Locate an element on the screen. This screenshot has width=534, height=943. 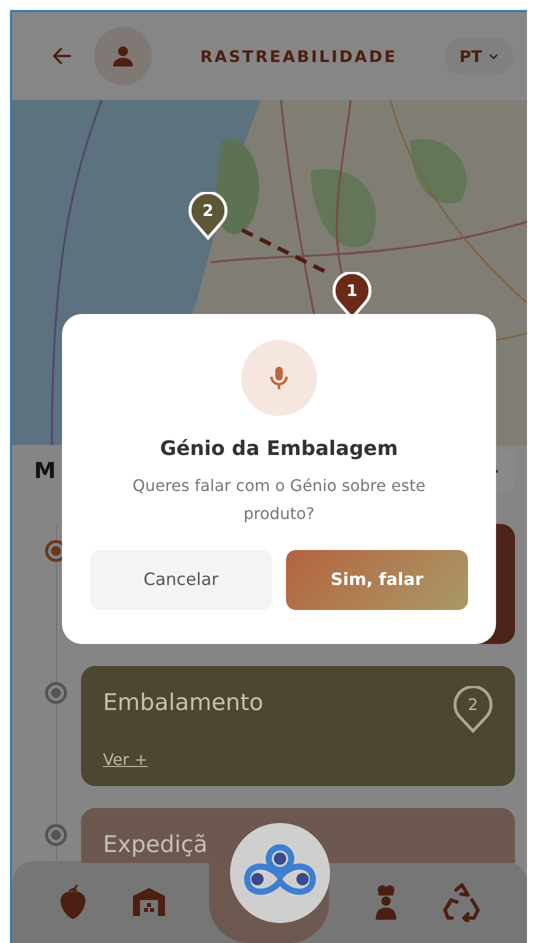
cancel-button: Cancelar is located at coordinates (181, 580).